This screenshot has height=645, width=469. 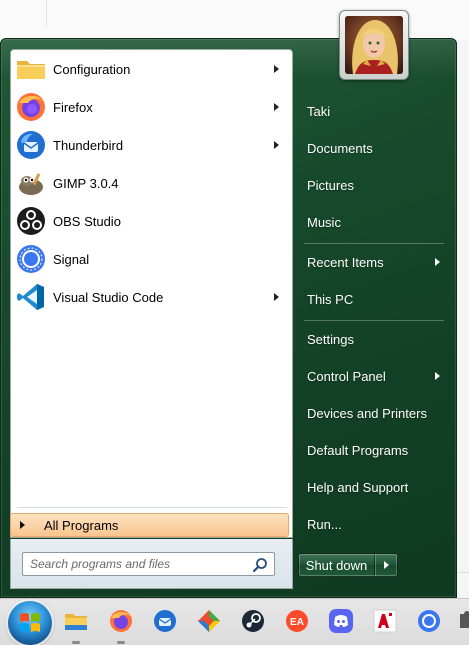 What do you see at coordinates (373, 185) in the screenshot?
I see `right-item-pictures: Pictures` at bounding box center [373, 185].